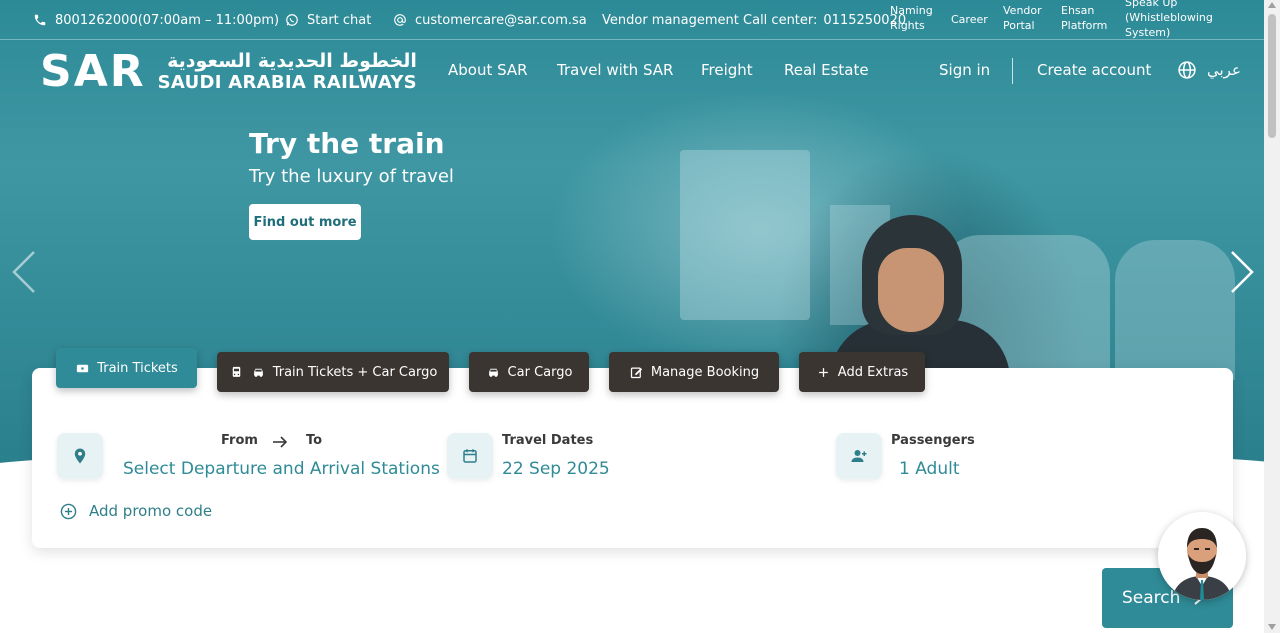 The width and height of the screenshot is (1280, 633). I want to click on vendor-call-label: Vendor management Call center:, so click(710, 20).